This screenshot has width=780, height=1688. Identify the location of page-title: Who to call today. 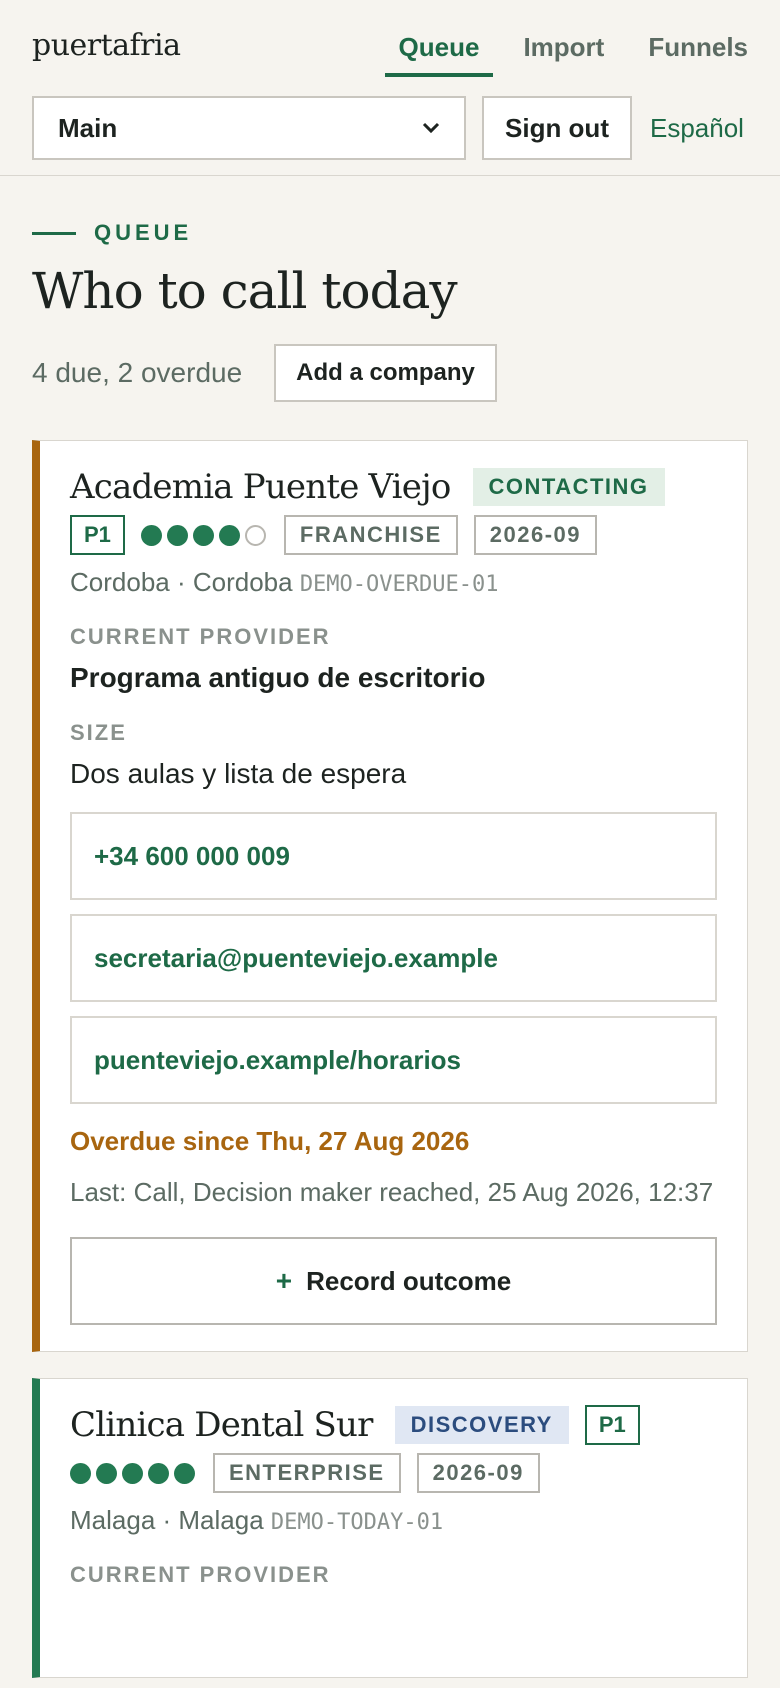
(245, 291).